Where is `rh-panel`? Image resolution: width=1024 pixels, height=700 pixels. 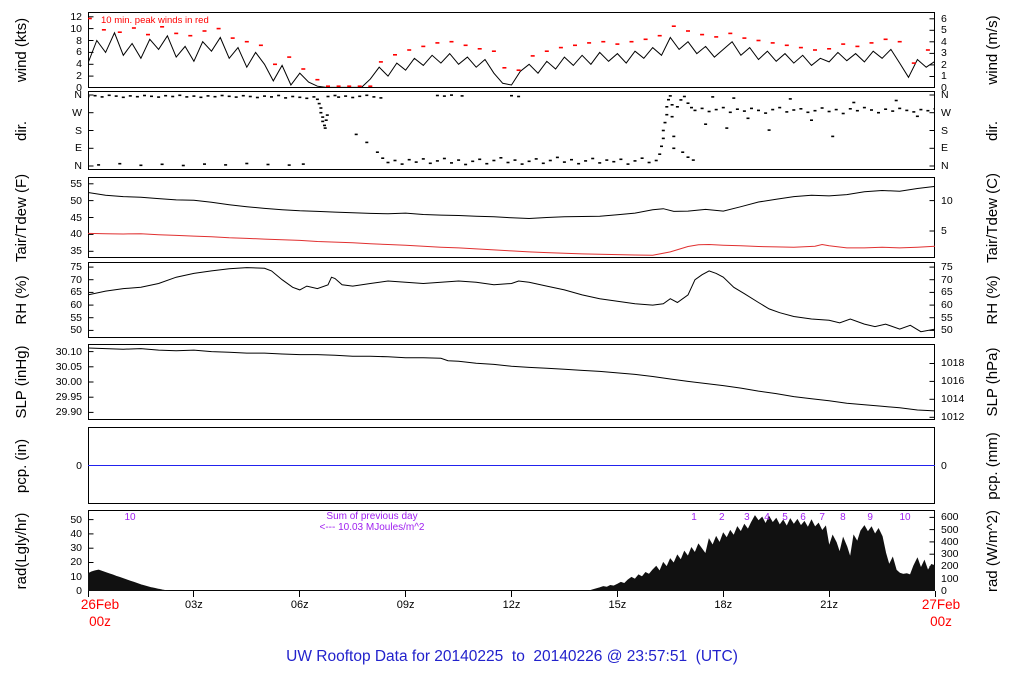
rh-panel is located at coordinates (511, 300).